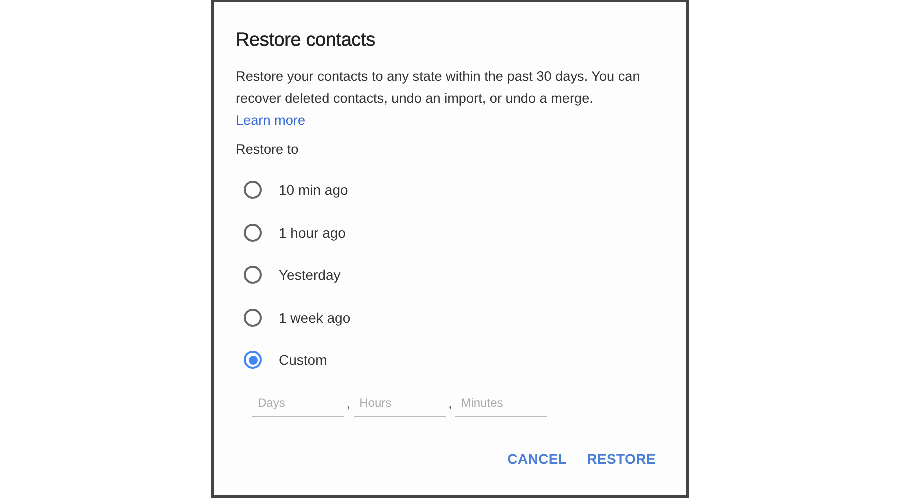  What do you see at coordinates (312, 232) in the screenshot?
I see `option-label: 1 hour ago` at bounding box center [312, 232].